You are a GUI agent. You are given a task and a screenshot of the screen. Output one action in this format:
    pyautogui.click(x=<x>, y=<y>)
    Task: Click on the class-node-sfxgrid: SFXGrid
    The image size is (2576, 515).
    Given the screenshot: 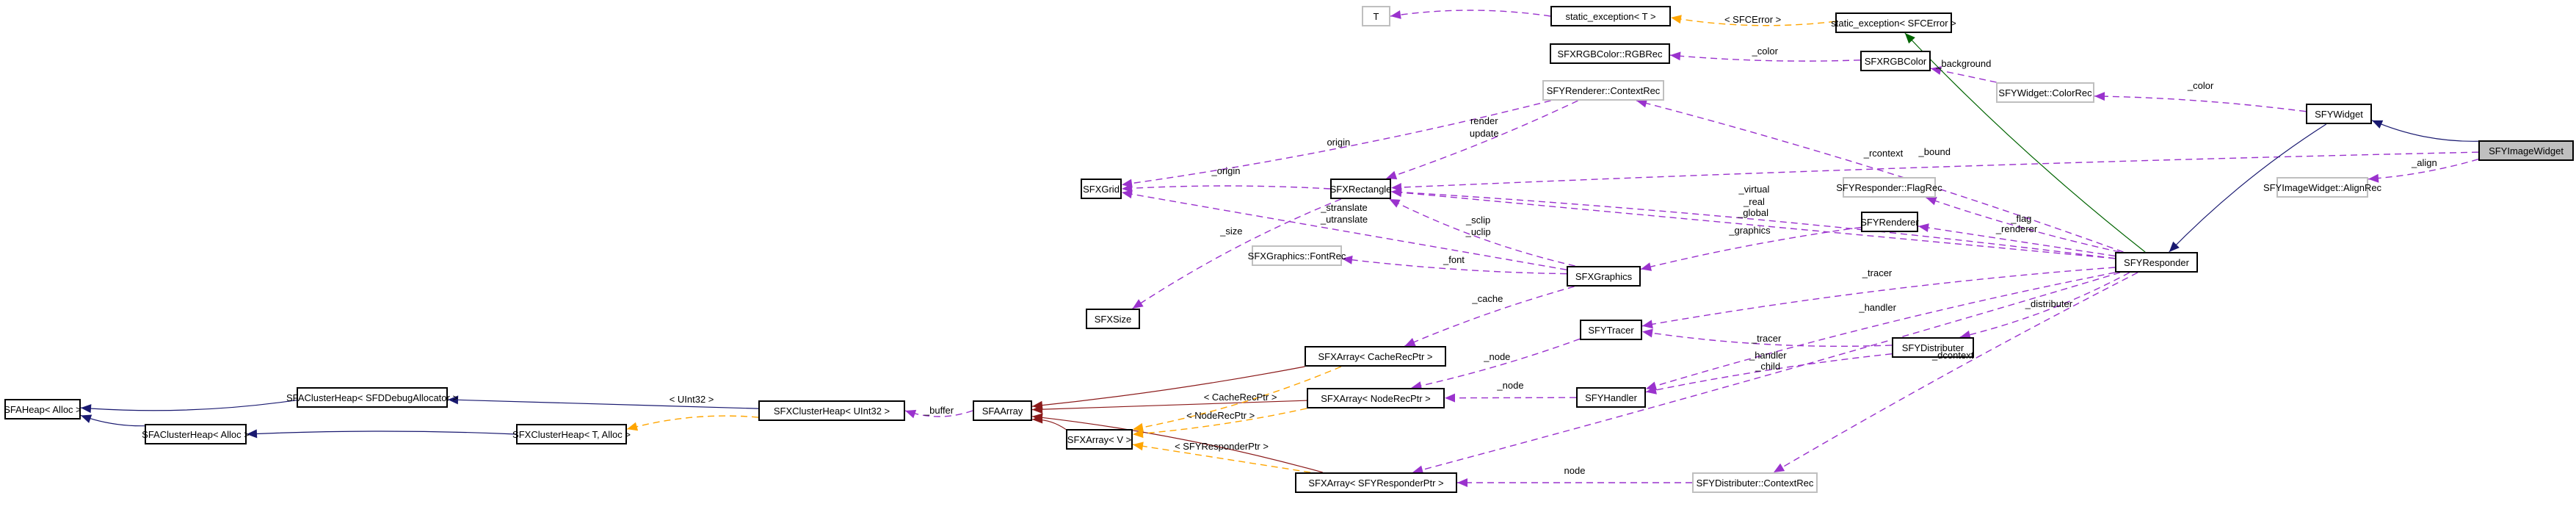 What is the action you would take?
    pyautogui.click(x=1102, y=189)
    